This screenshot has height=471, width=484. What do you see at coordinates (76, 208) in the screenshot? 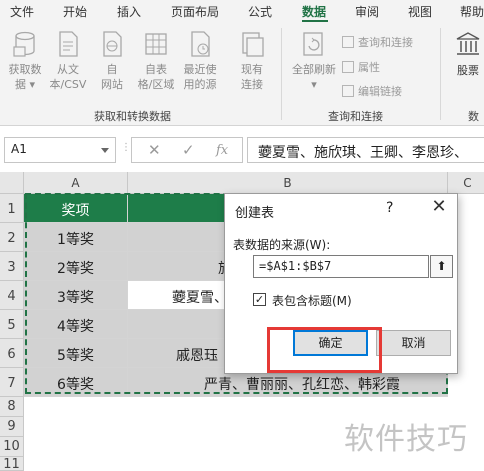
I see `cell-a1: 奖项` at bounding box center [76, 208].